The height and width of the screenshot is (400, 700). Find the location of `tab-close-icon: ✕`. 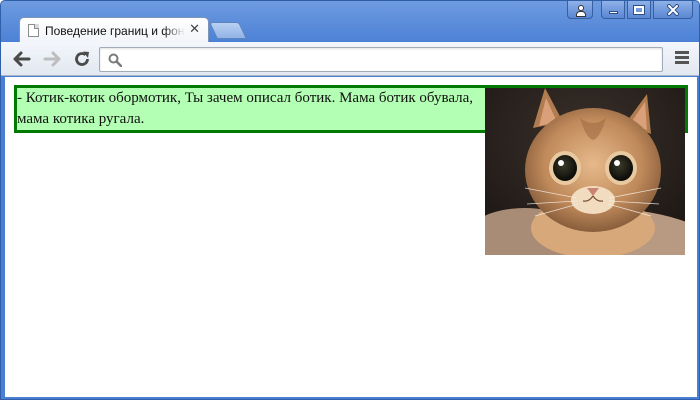

tab-close-icon: ✕ is located at coordinates (194, 29).